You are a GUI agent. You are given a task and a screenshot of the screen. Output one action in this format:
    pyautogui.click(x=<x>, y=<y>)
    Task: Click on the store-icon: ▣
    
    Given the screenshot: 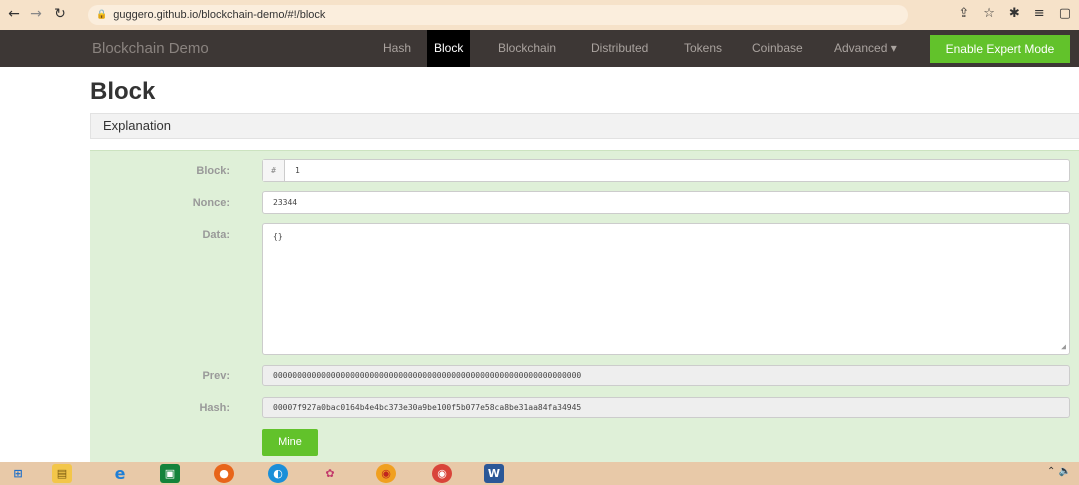 What is the action you would take?
    pyautogui.click(x=170, y=473)
    